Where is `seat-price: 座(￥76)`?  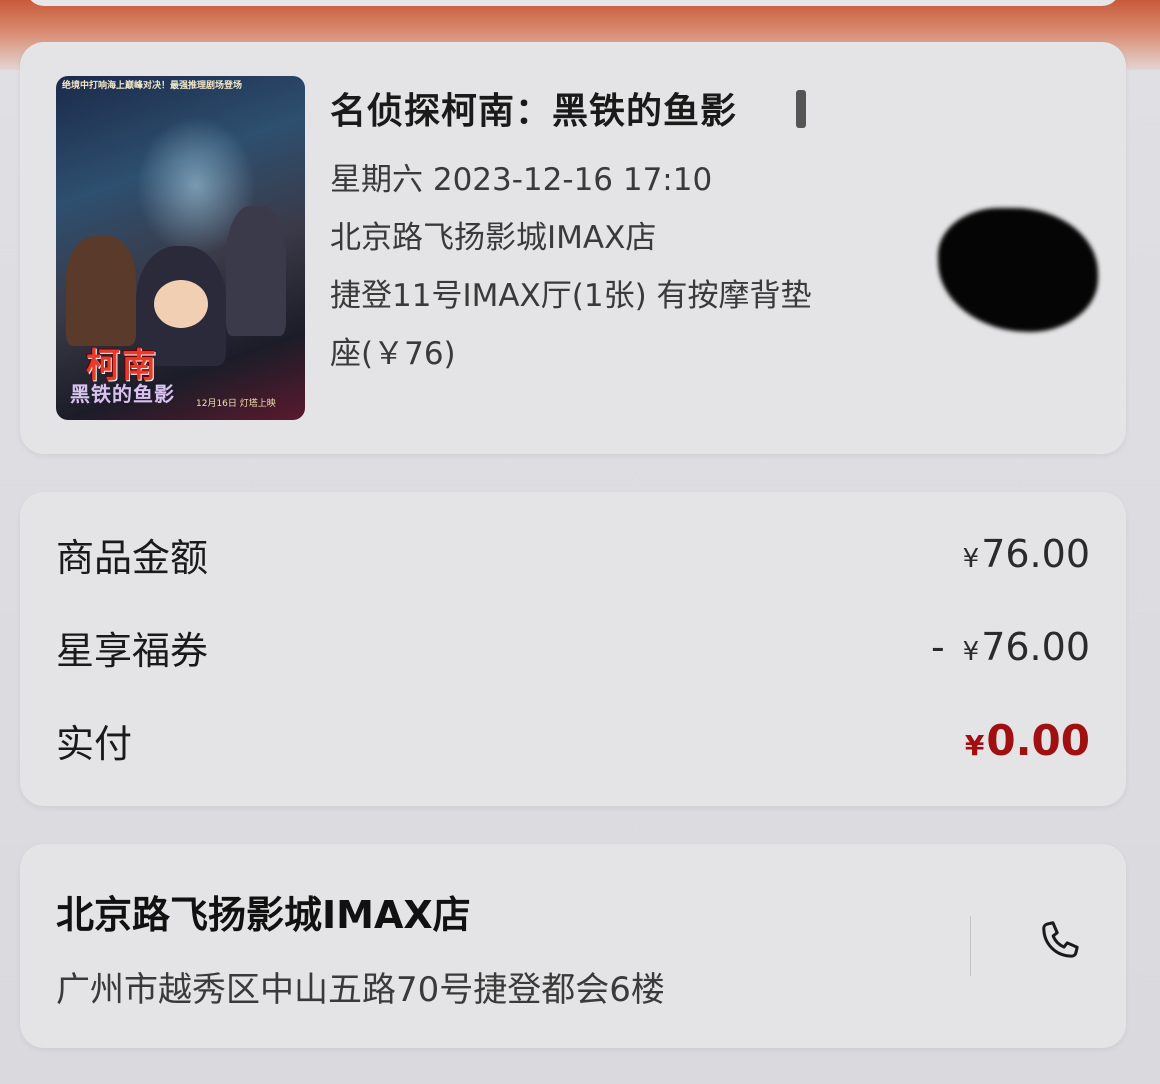 seat-price: 座(￥76) is located at coordinates (393, 354).